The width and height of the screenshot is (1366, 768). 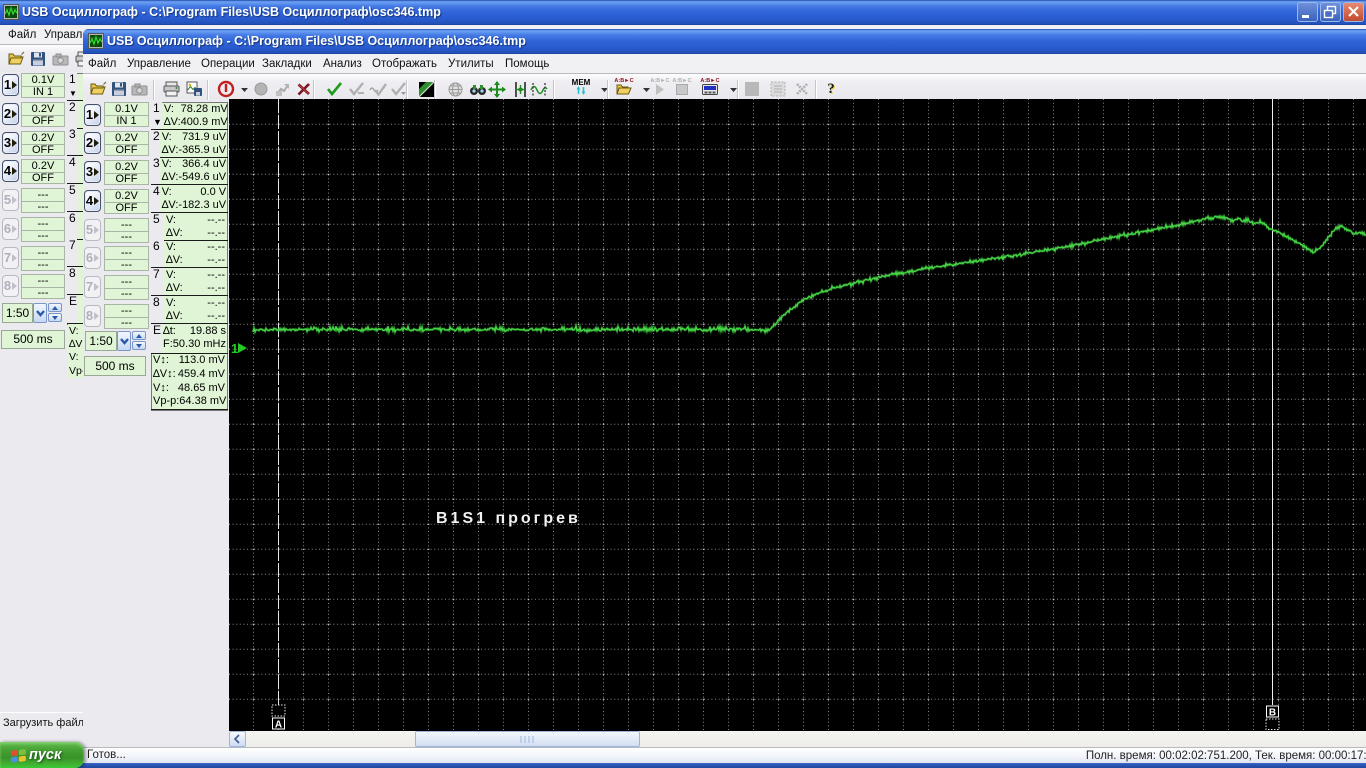 What do you see at coordinates (1272, 713) in the screenshot?
I see `svg-text: B` at bounding box center [1272, 713].